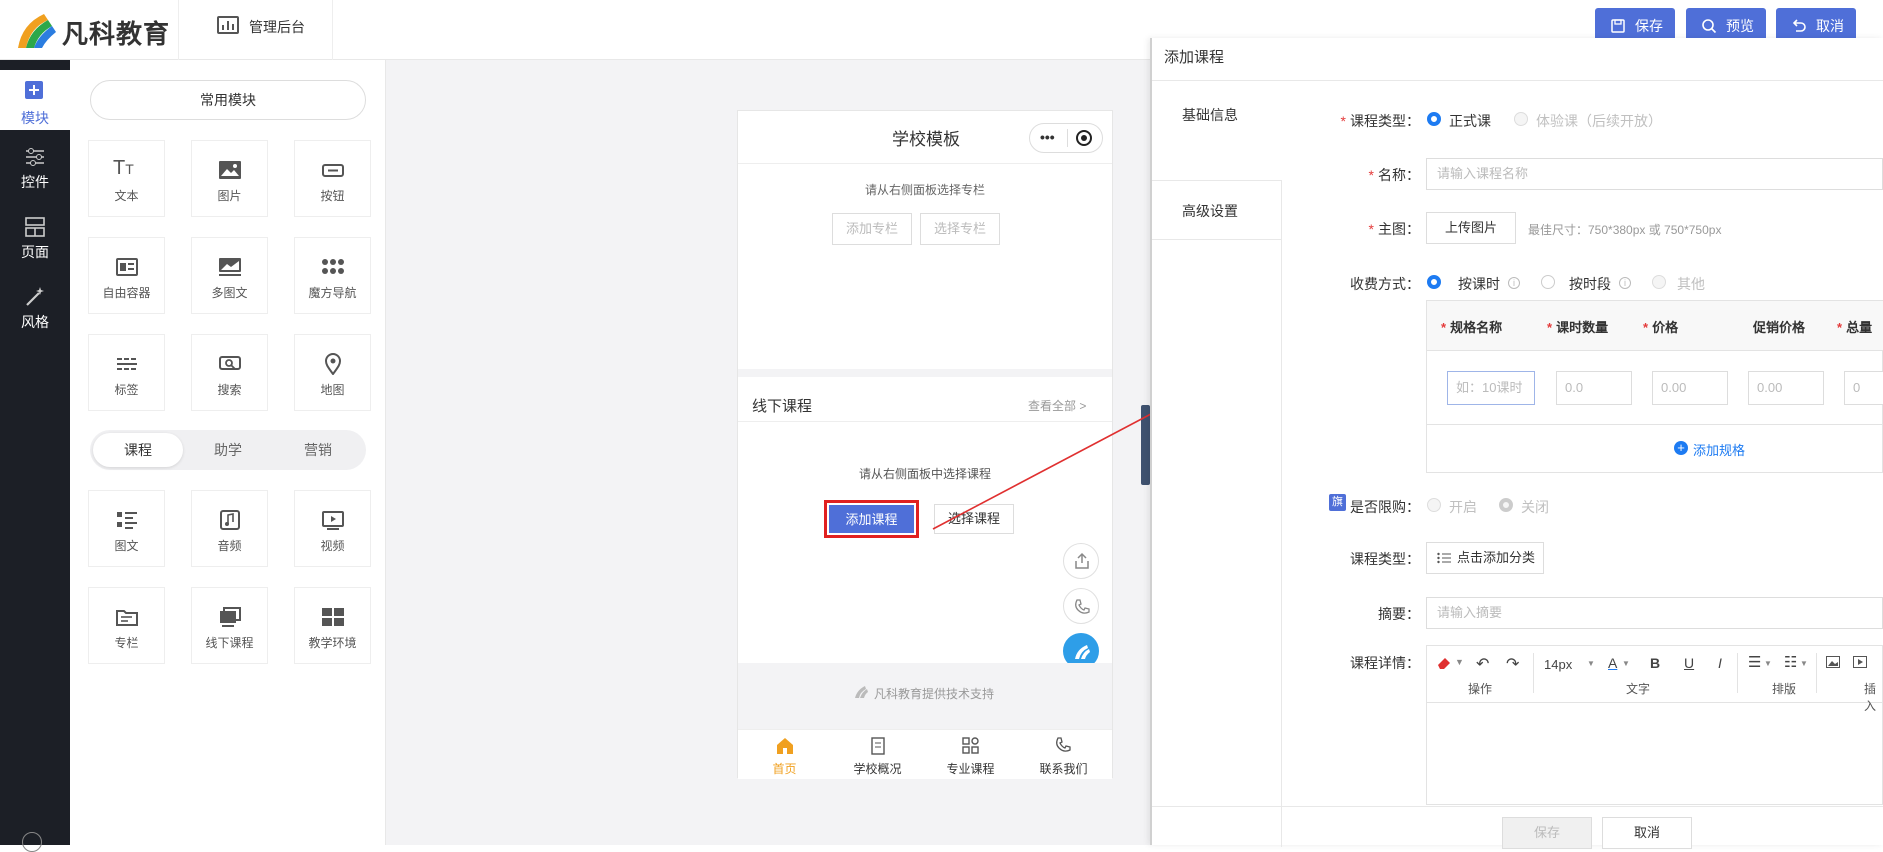  I want to click on widget-video: 视频, so click(332, 528).